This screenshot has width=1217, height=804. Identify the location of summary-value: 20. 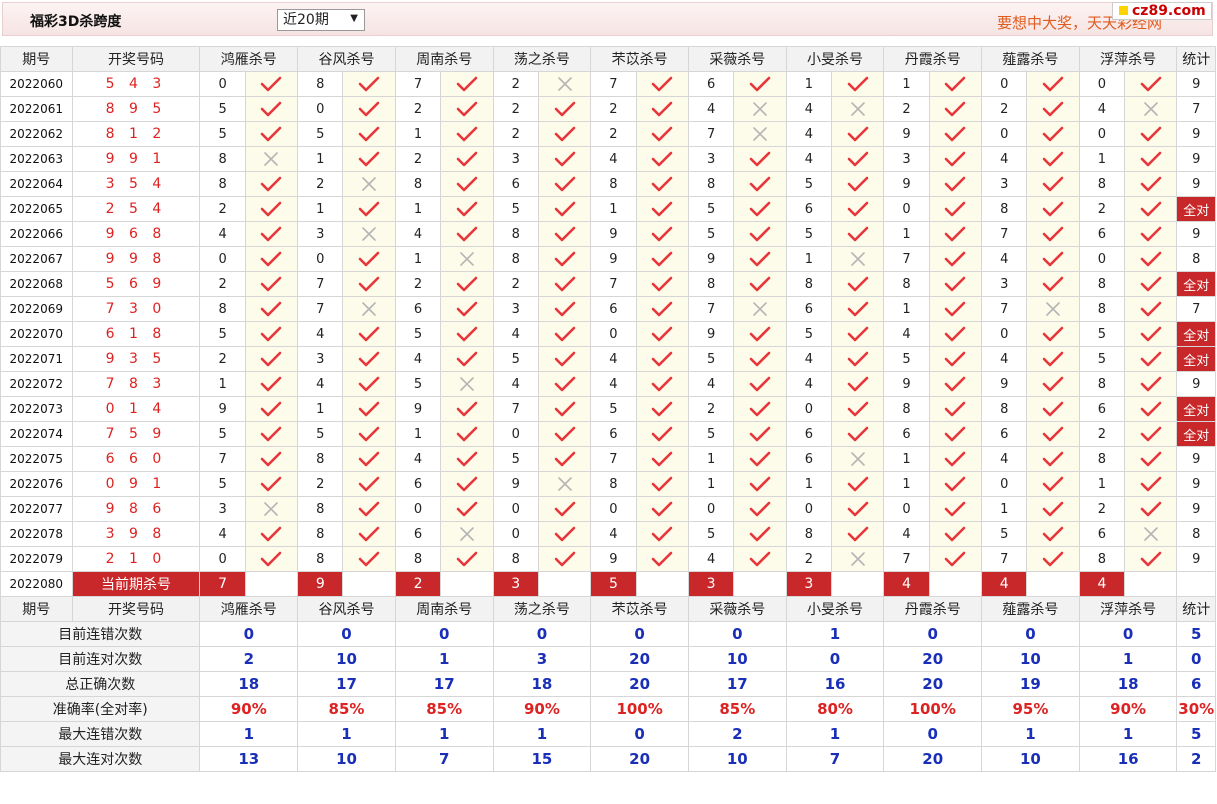
(933, 684).